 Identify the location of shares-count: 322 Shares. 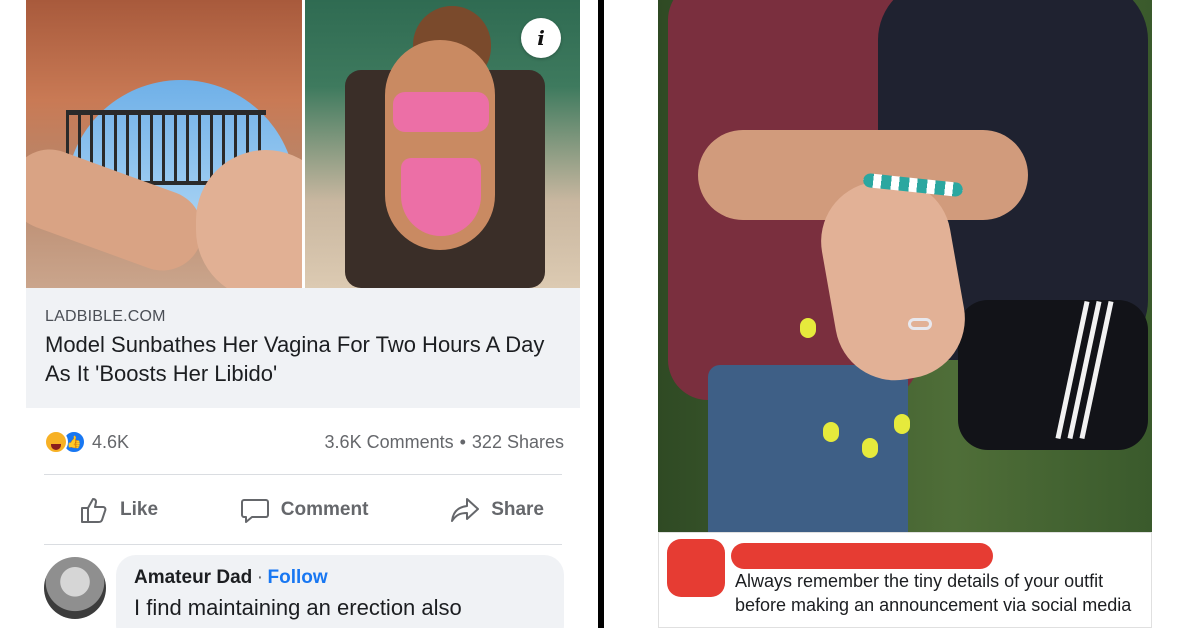
(518, 442).